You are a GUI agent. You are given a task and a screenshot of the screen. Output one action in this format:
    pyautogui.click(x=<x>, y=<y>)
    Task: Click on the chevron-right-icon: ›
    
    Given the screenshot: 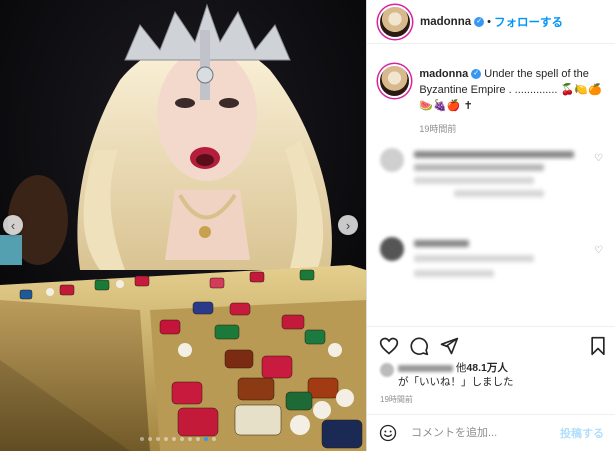 What is the action you would take?
    pyautogui.click(x=348, y=225)
    